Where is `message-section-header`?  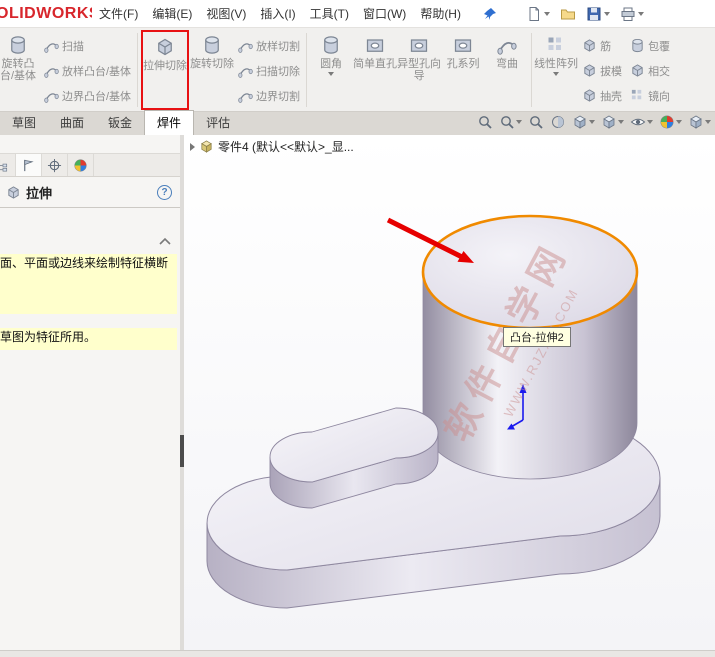
message-section-header is located at coordinates (90, 241).